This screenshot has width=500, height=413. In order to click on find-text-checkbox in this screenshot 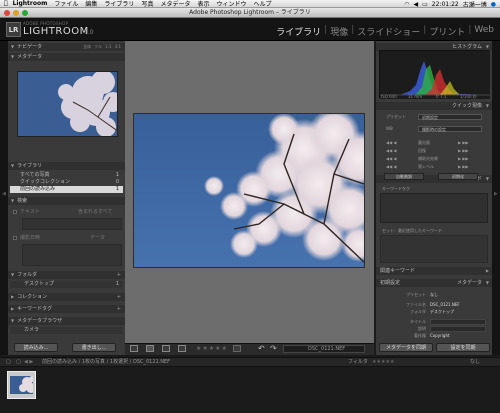, I will do `click(15, 212)`.